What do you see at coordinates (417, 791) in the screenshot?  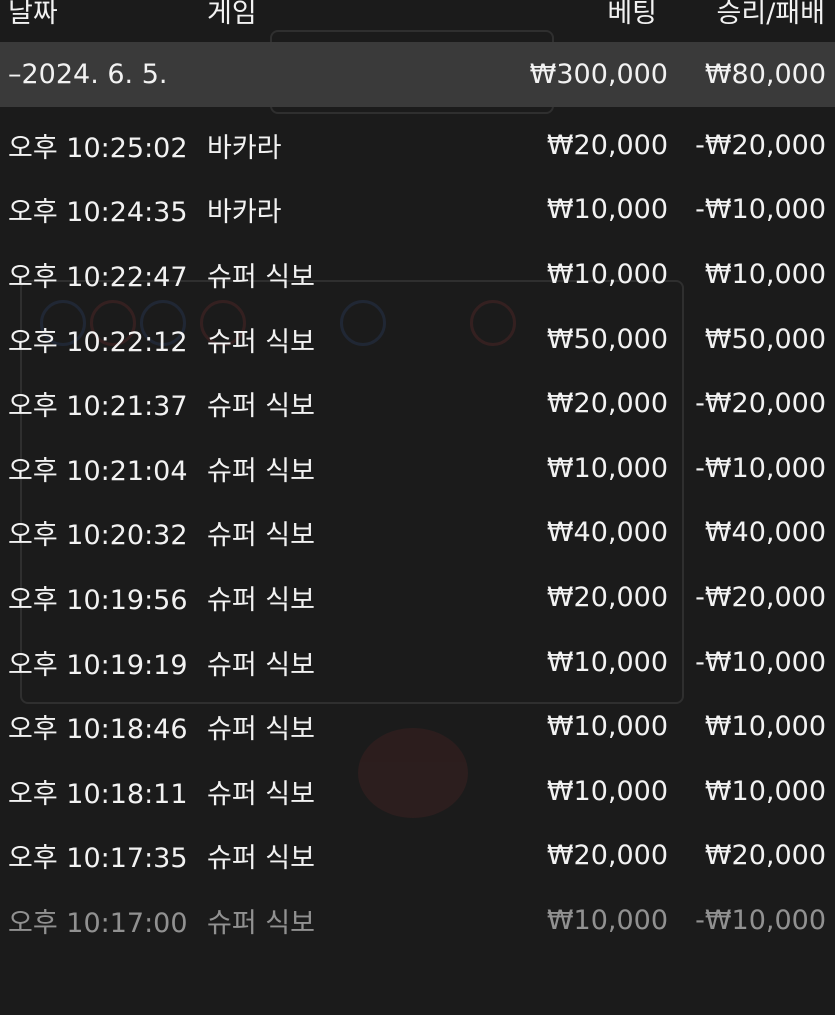 I see `history-row: 오후 10:18:11 슈퍼 식보 ₩10,000 ₩10,000` at bounding box center [417, 791].